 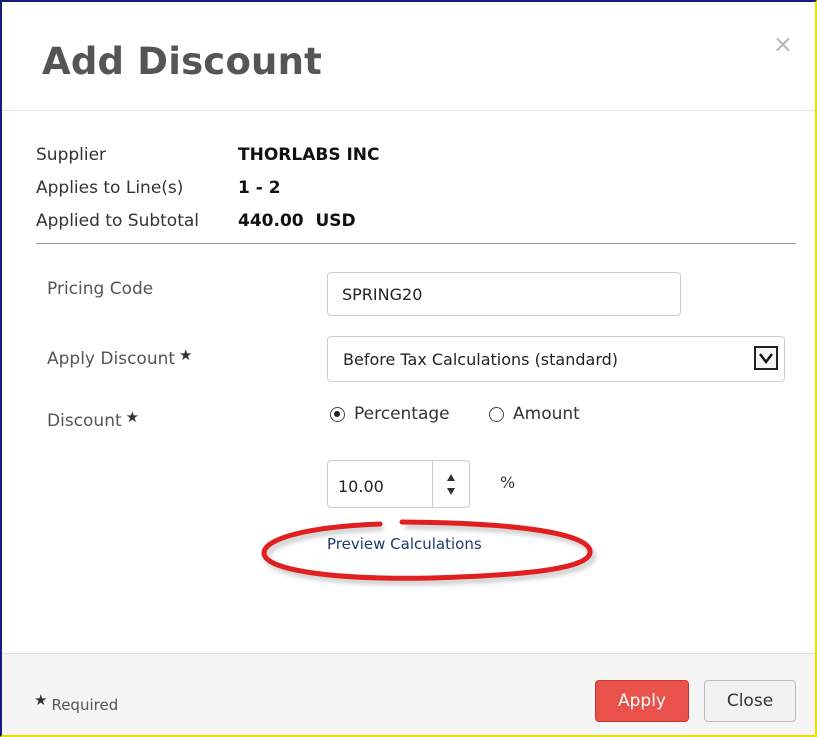 What do you see at coordinates (337, 414) in the screenshot?
I see `radio-checked-icon` at bounding box center [337, 414].